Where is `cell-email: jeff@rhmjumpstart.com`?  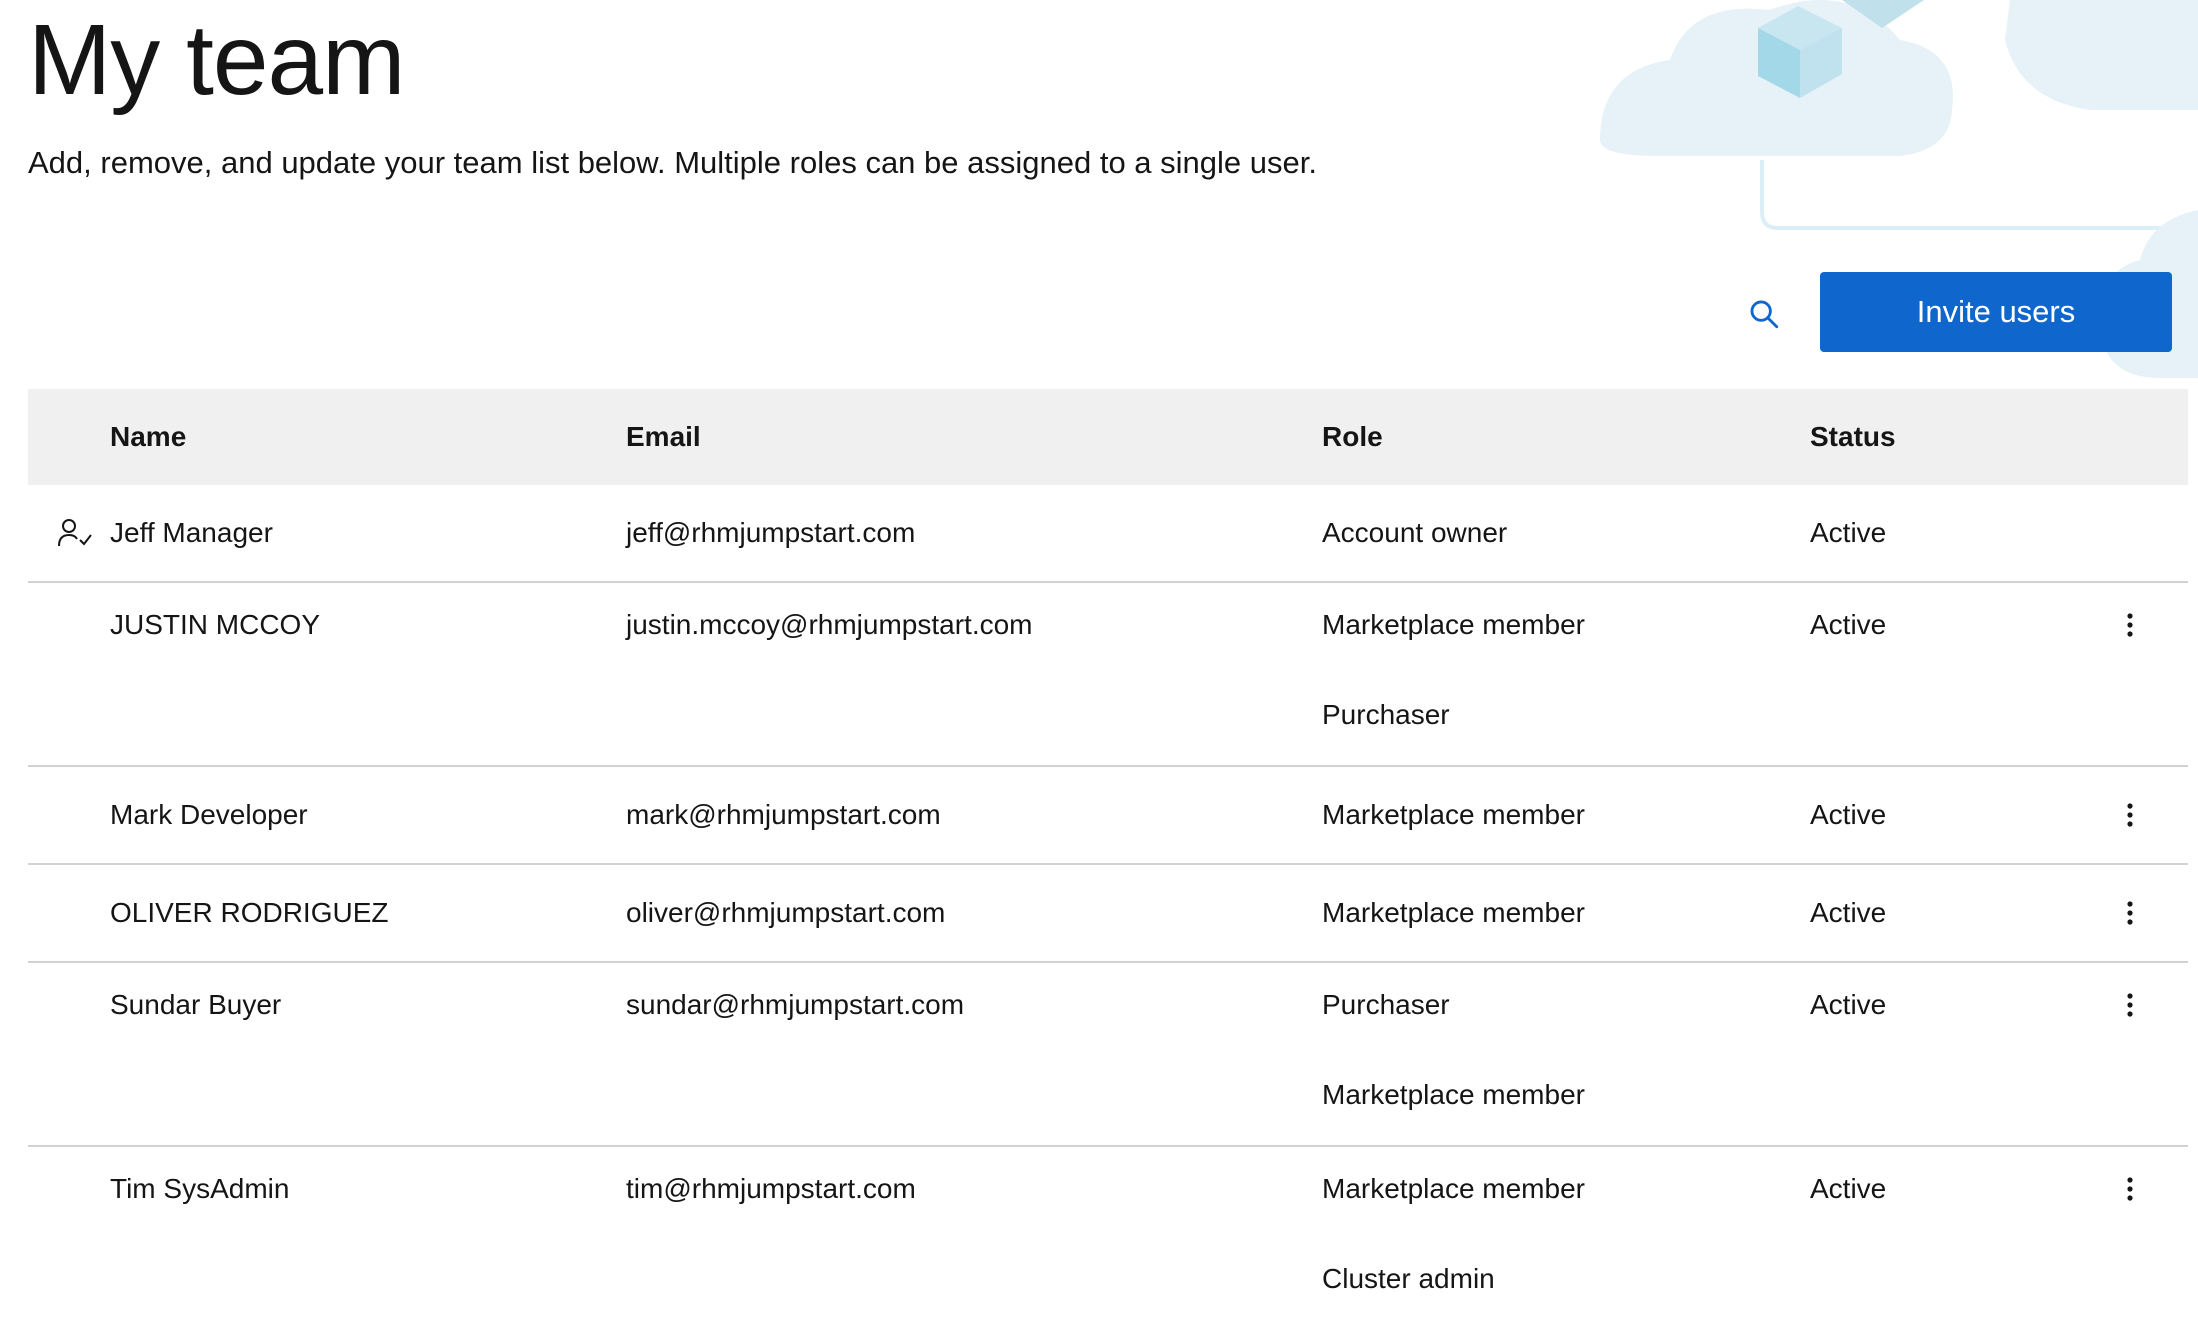 cell-email: jeff@rhmjumpstart.com is located at coordinates (771, 532).